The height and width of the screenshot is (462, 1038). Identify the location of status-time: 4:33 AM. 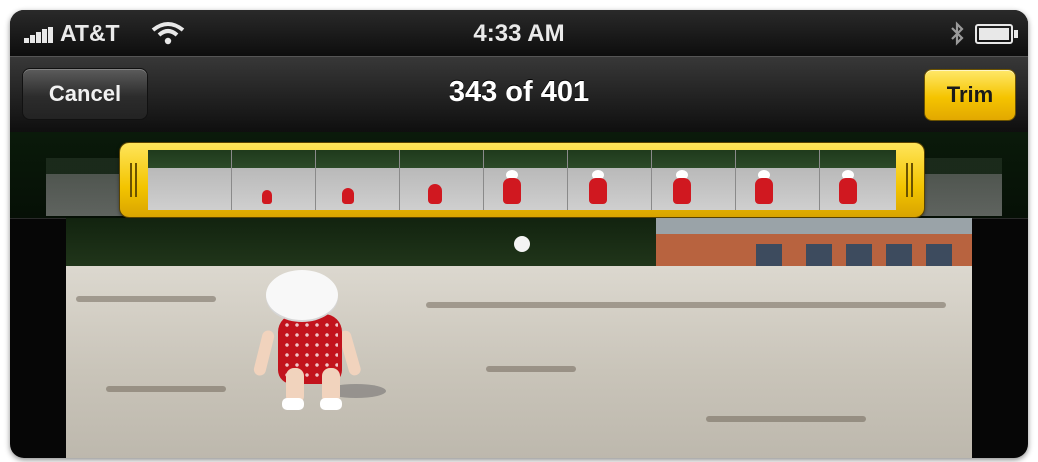
(519, 33).